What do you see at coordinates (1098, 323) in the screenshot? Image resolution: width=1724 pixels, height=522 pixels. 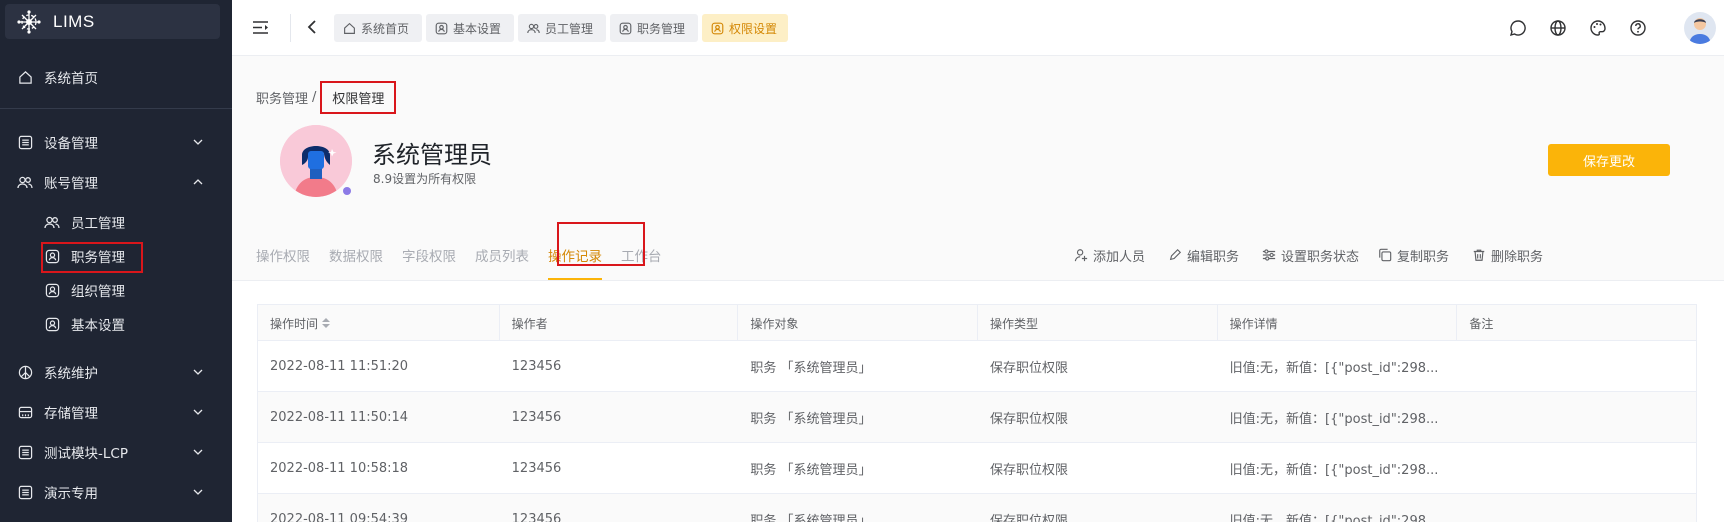 I see `column-header-type: 操作类型` at bounding box center [1098, 323].